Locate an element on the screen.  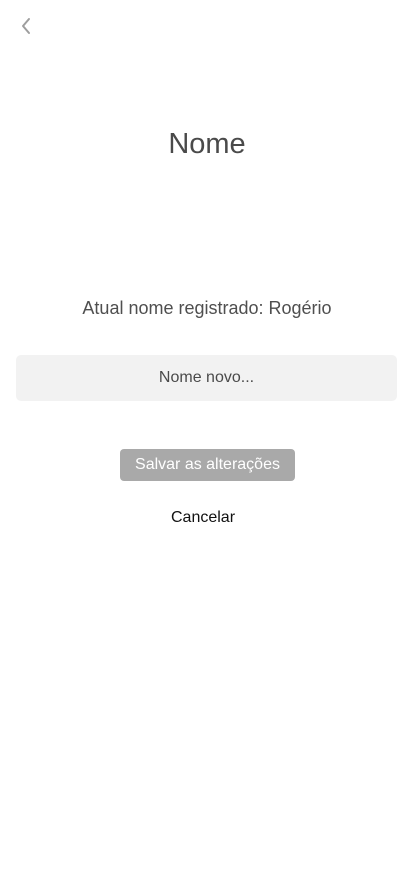
current-name-text: Atual nome registrado: Rogério is located at coordinates (207, 308).